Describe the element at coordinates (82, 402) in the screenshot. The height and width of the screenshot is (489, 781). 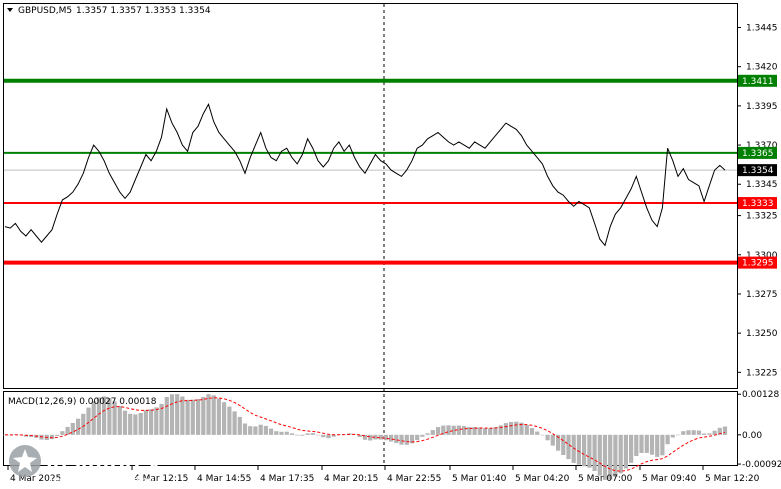
I see `macd-label: MACD(12,26,9) 0.00027 0.00018` at that location.